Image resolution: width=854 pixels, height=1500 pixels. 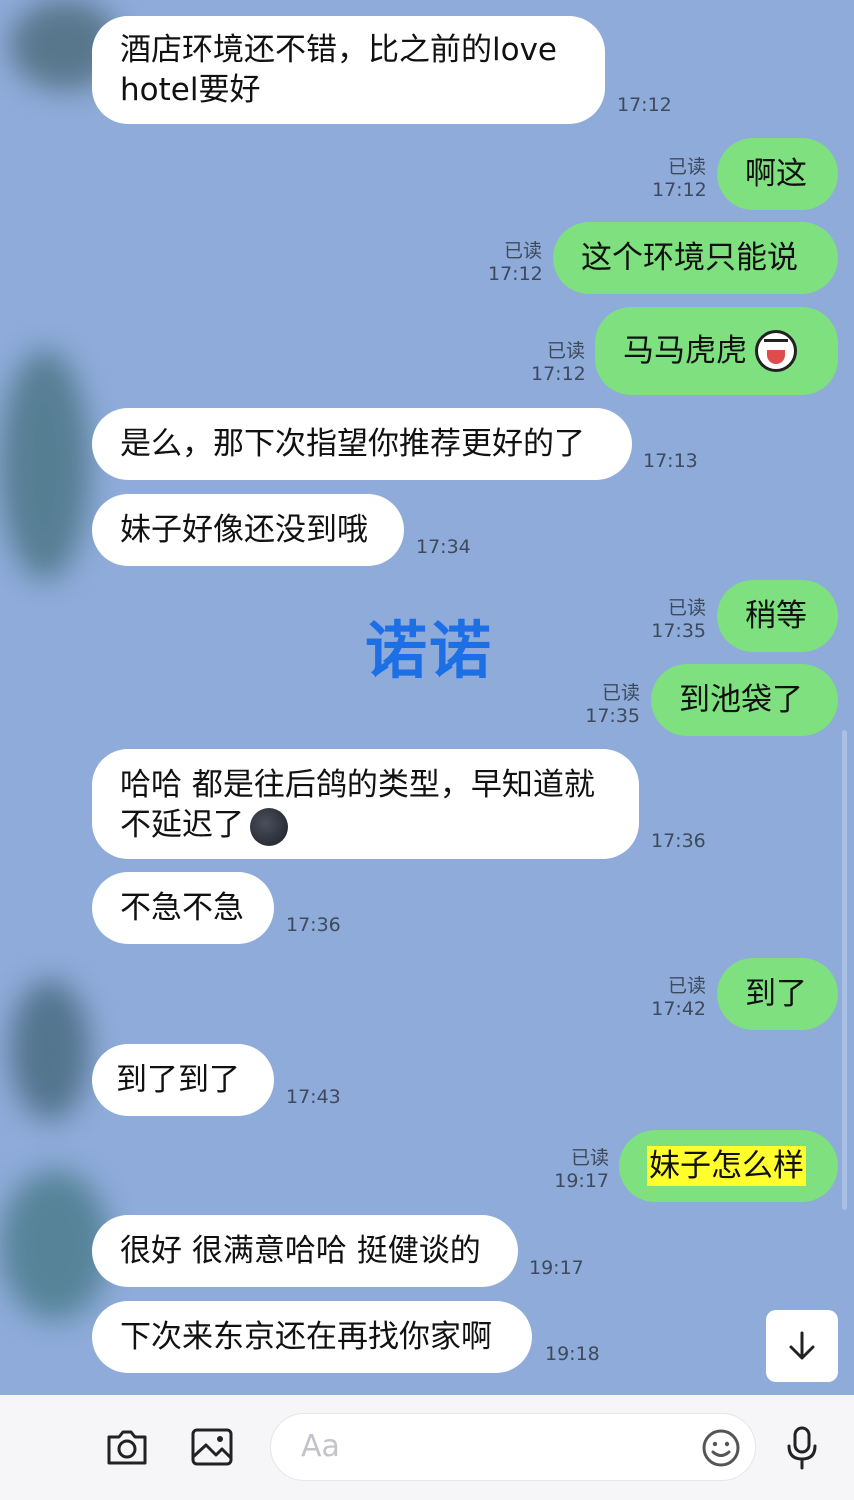 I want to click on message-bubble-outgoing: 到了, so click(x=777, y=994).